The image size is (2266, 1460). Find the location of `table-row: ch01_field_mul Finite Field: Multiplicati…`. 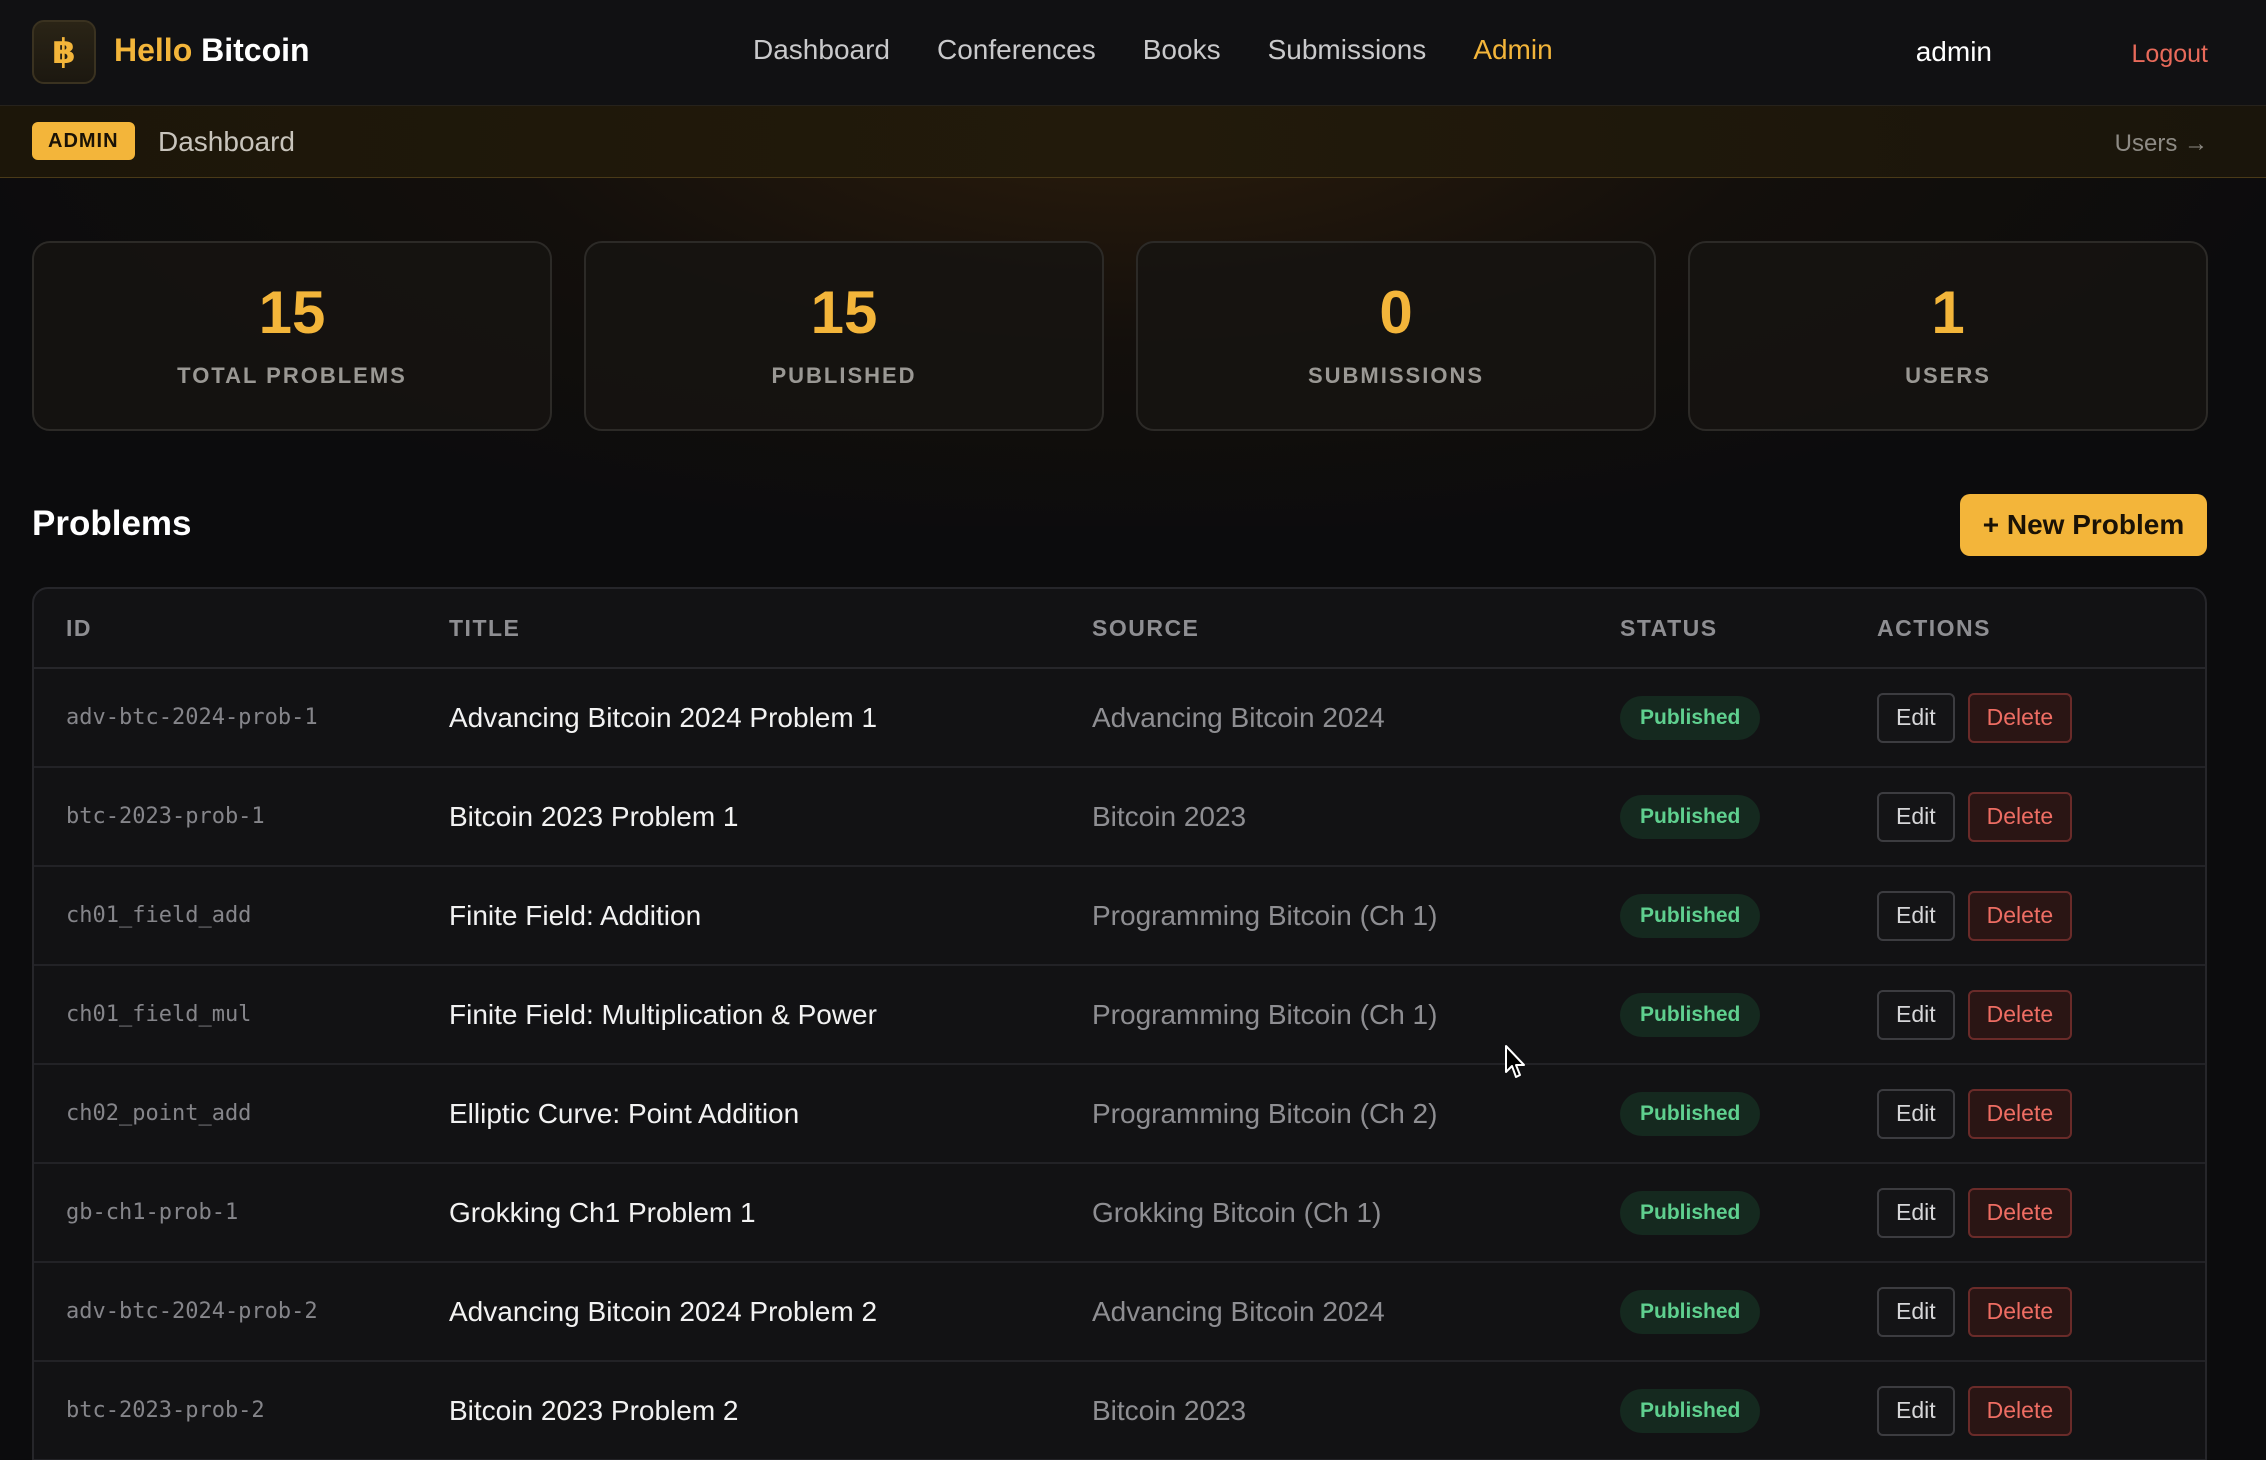

table-row: ch01_field_mul Finite Field: Multiplicati… is located at coordinates (1119, 1015).